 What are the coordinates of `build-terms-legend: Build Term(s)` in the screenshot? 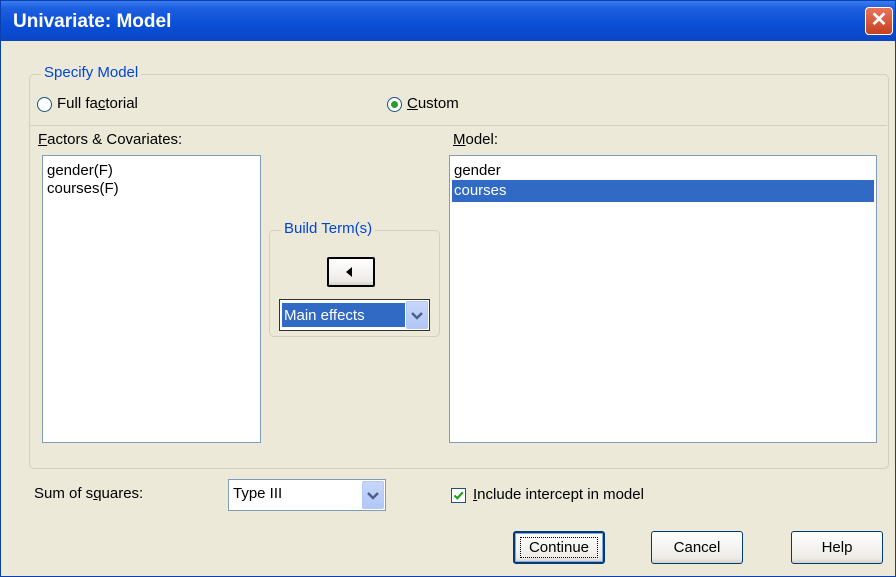 It's located at (328, 228).